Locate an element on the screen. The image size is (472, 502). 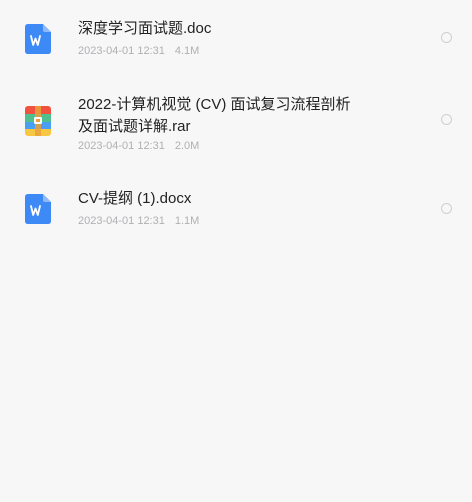
file-name: 2022-计算机视觉 (CV) 面试复习流程剖析 及面试题详解.rar is located at coordinates (214, 115).